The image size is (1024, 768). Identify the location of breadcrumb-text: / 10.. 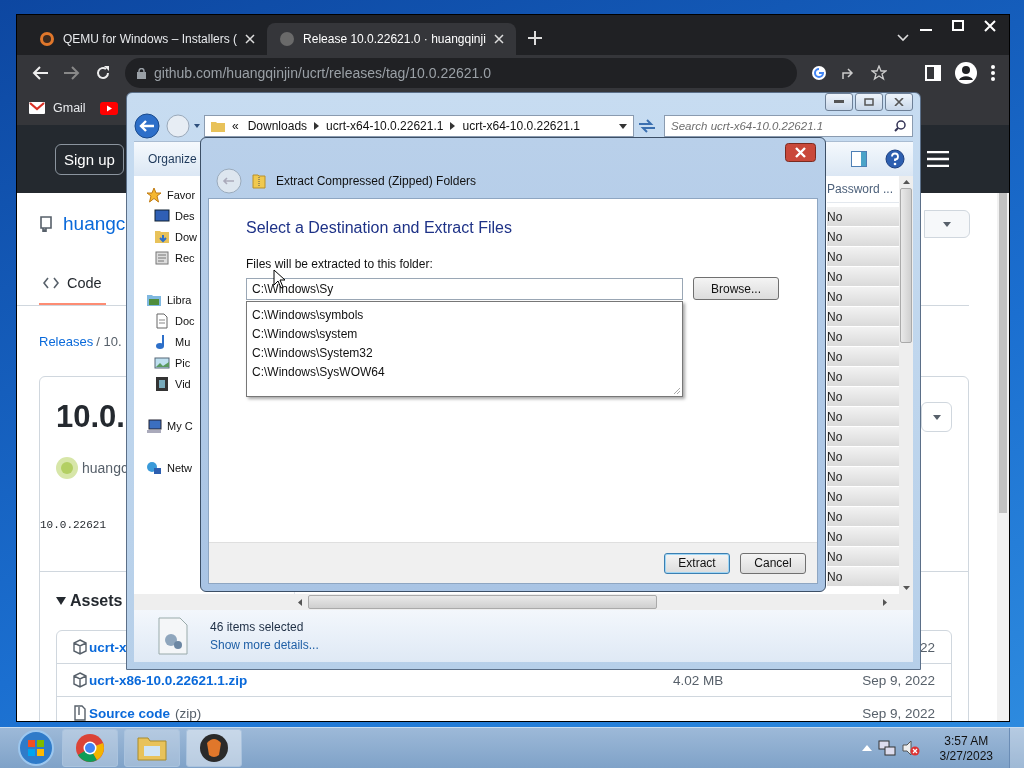
(109, 341).